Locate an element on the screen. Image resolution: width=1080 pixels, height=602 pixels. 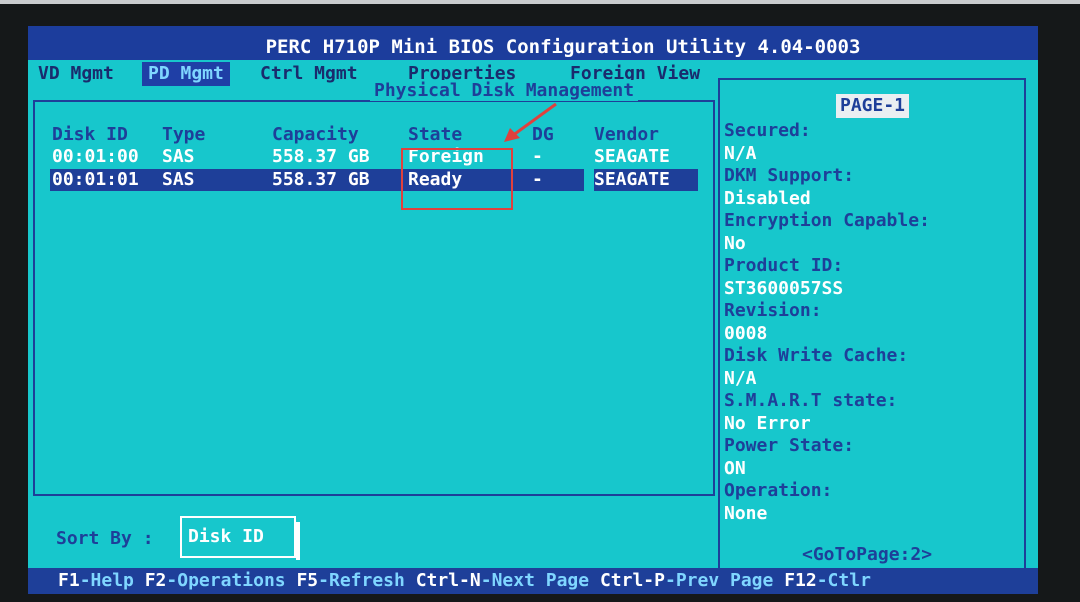
detail-value: 0008 is located at coordinates (746, 333).